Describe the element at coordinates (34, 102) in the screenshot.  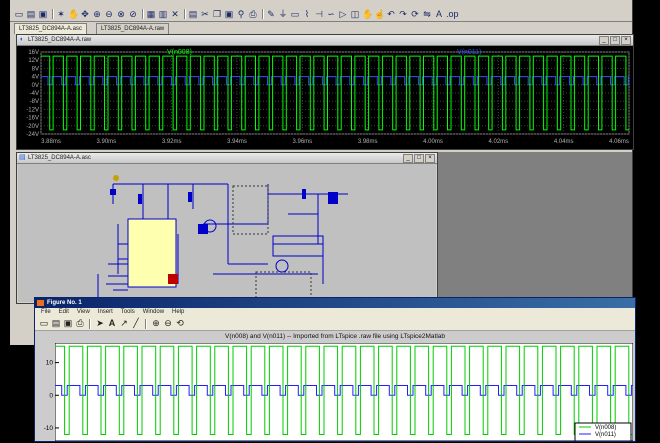
I see `y-tick-label: -8V` at that location.